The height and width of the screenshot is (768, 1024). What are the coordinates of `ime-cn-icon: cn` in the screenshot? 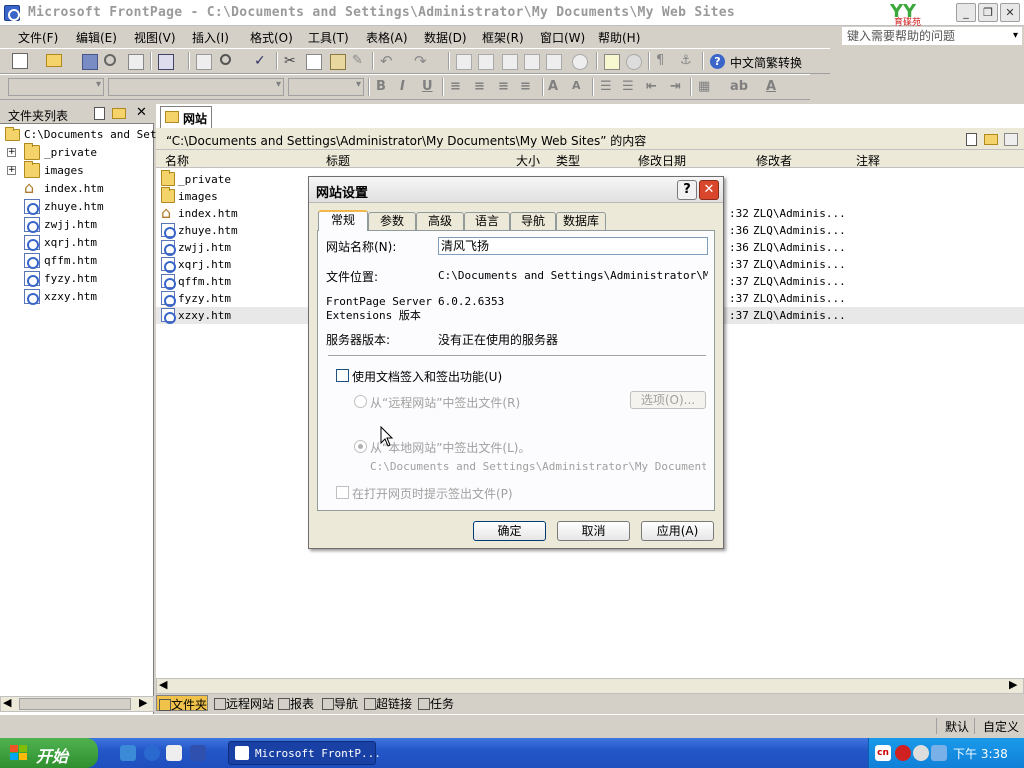 It's located at (883, 753).